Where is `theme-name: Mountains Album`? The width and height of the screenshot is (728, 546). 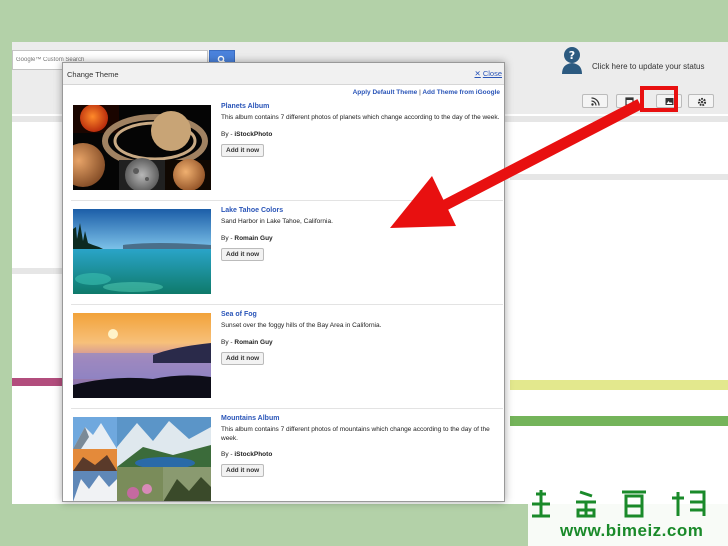
theme-name: Mountains Album is located at coordinates (361, 418).